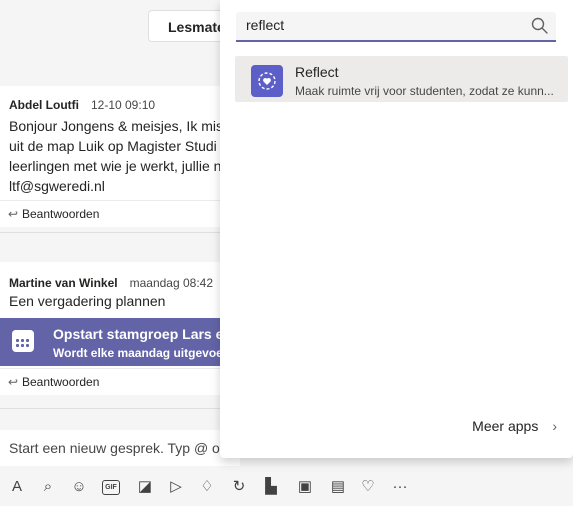  Describe the element at coordinates (317, 72) in the screenshot. I see `result-name: Reflect` at that location.